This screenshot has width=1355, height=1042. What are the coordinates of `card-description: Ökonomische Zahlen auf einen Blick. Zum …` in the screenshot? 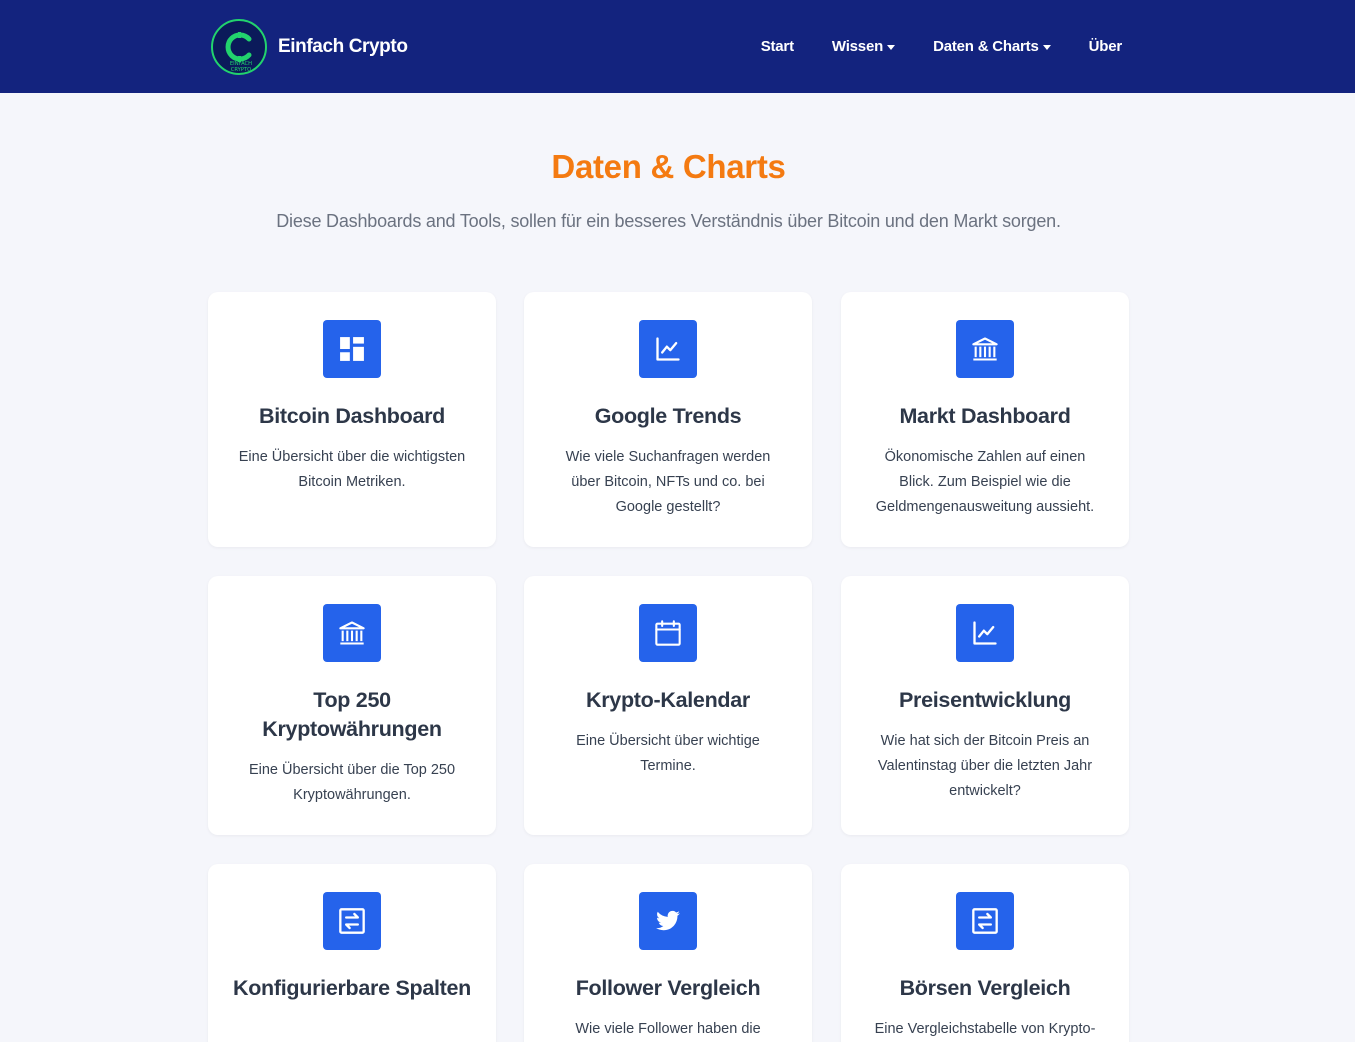 It's located at (985, 482).